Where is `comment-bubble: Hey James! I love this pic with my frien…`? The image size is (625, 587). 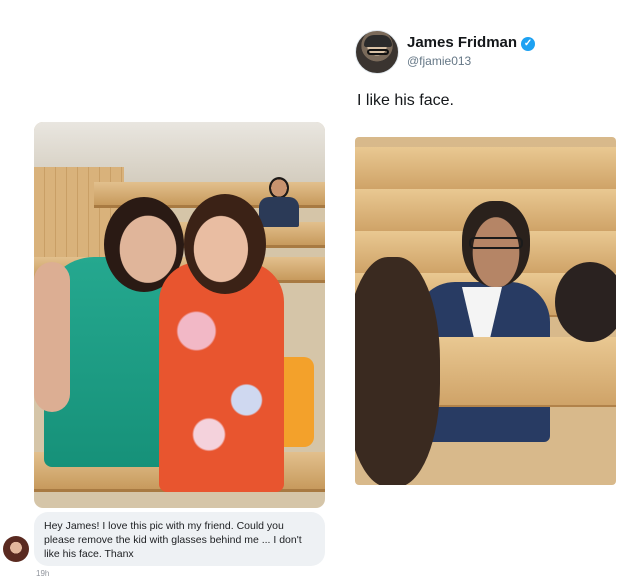
comment-bubble: Hey James! I love this pic with my frien… is located at coordinates (179, 539).